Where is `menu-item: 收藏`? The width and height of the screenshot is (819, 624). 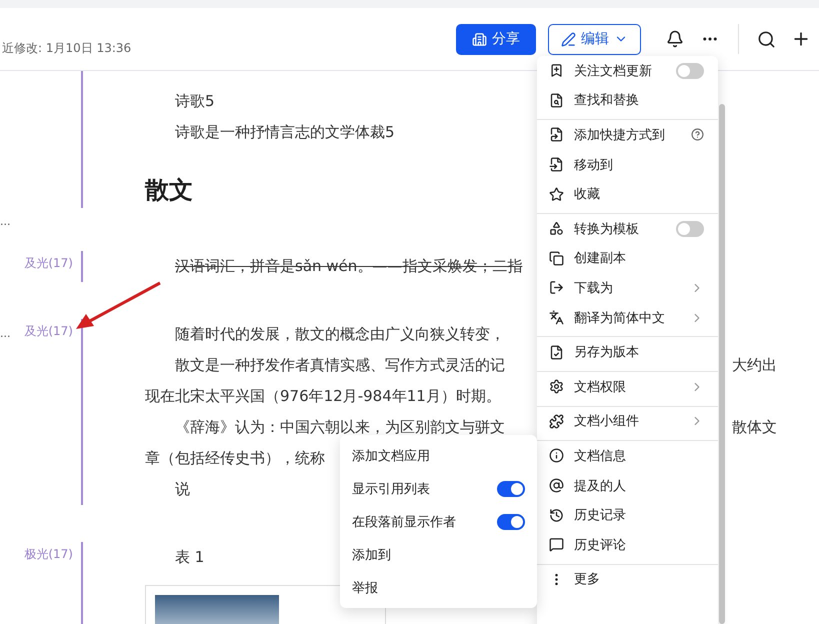
menu-item: 收藏 is located at coordinates (627, 194).